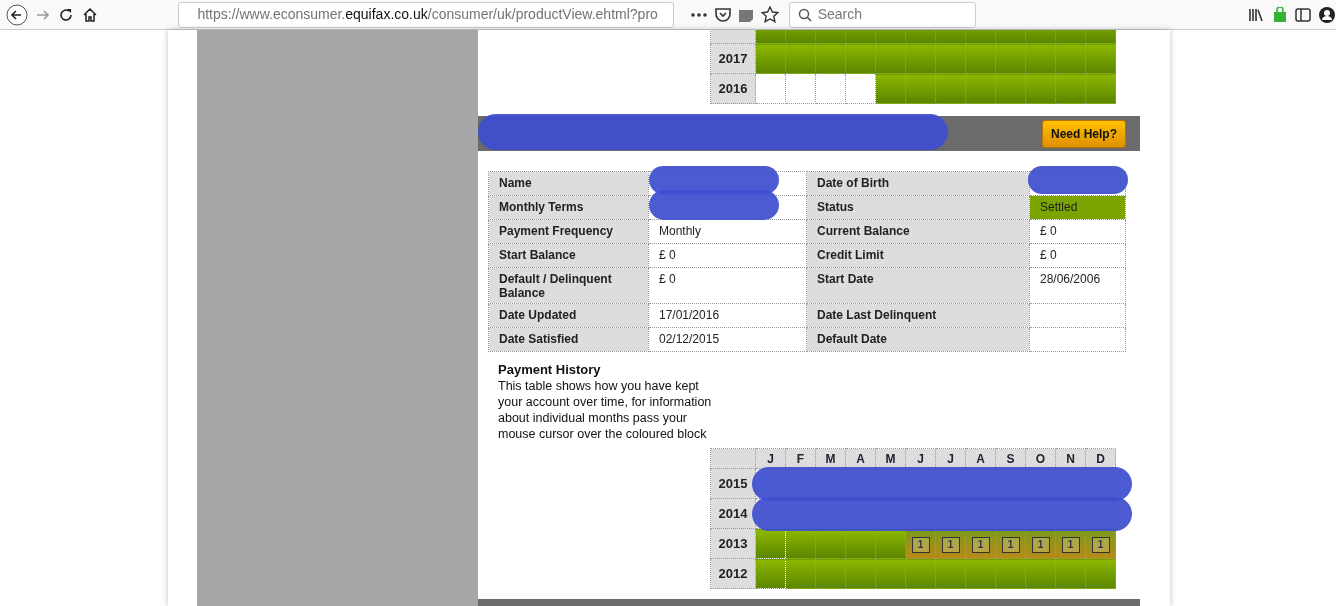 The width and height of the screenshot is (1336, 606). What do you see at coordinates (17, 14) in the screenshot?
I see `back-icon` at bounding box center [17, 14].